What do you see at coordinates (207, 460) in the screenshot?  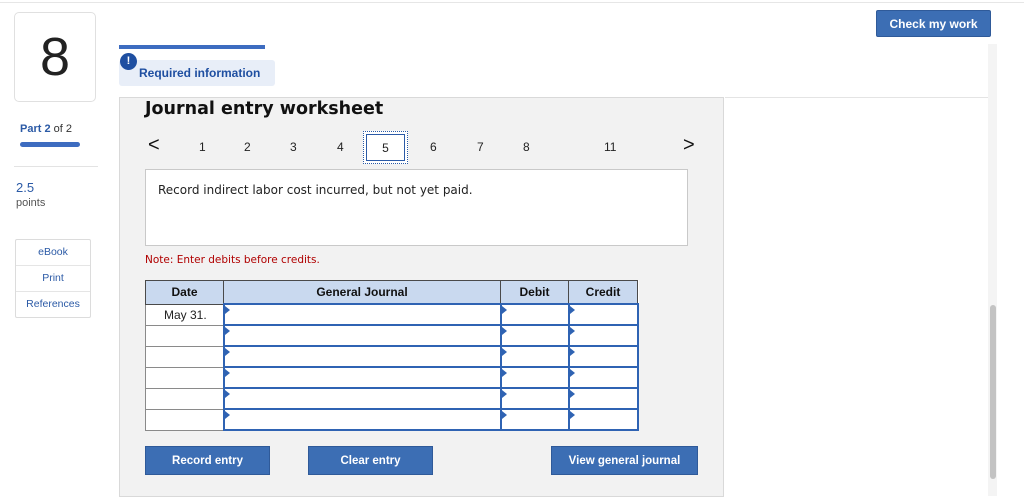 I see `record-entry-button: Record entry` at bounding box center [207, 460].